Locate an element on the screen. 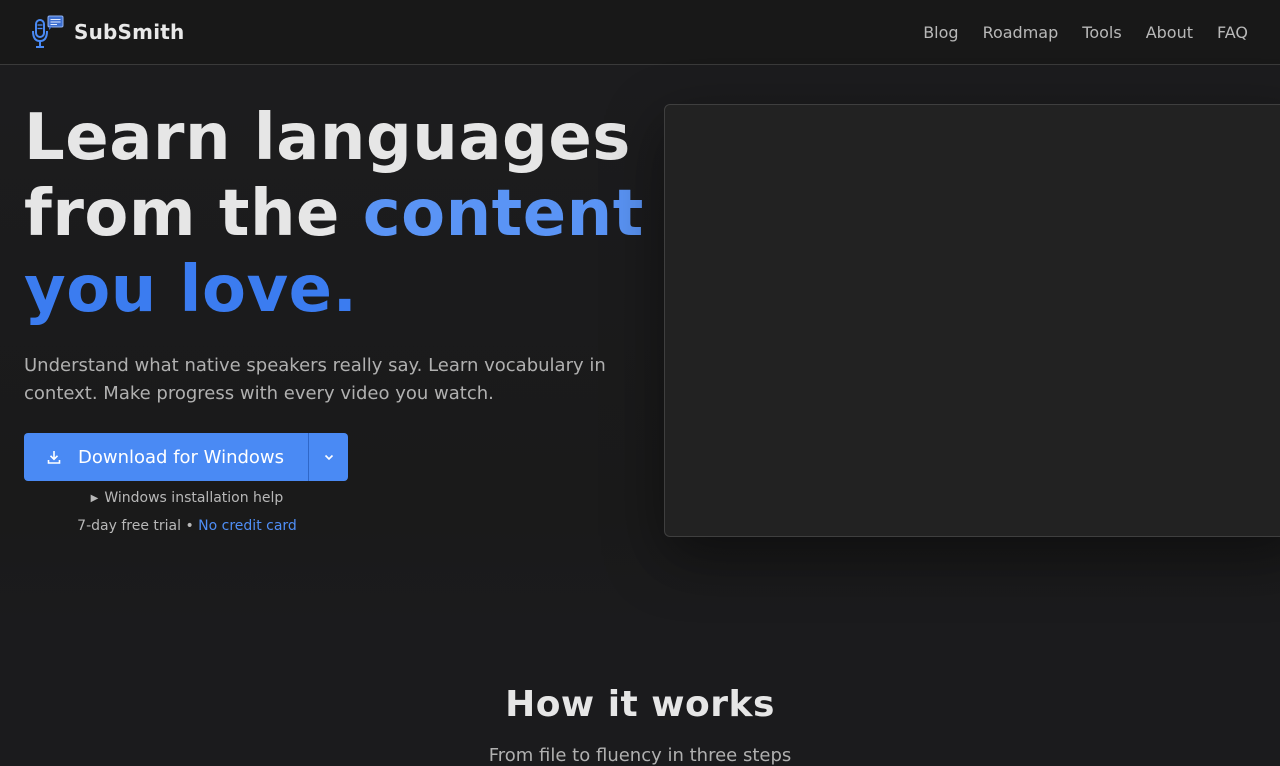 The image size is (1280, 766). microphone-logo-icon is located at coordinates (48, 31).